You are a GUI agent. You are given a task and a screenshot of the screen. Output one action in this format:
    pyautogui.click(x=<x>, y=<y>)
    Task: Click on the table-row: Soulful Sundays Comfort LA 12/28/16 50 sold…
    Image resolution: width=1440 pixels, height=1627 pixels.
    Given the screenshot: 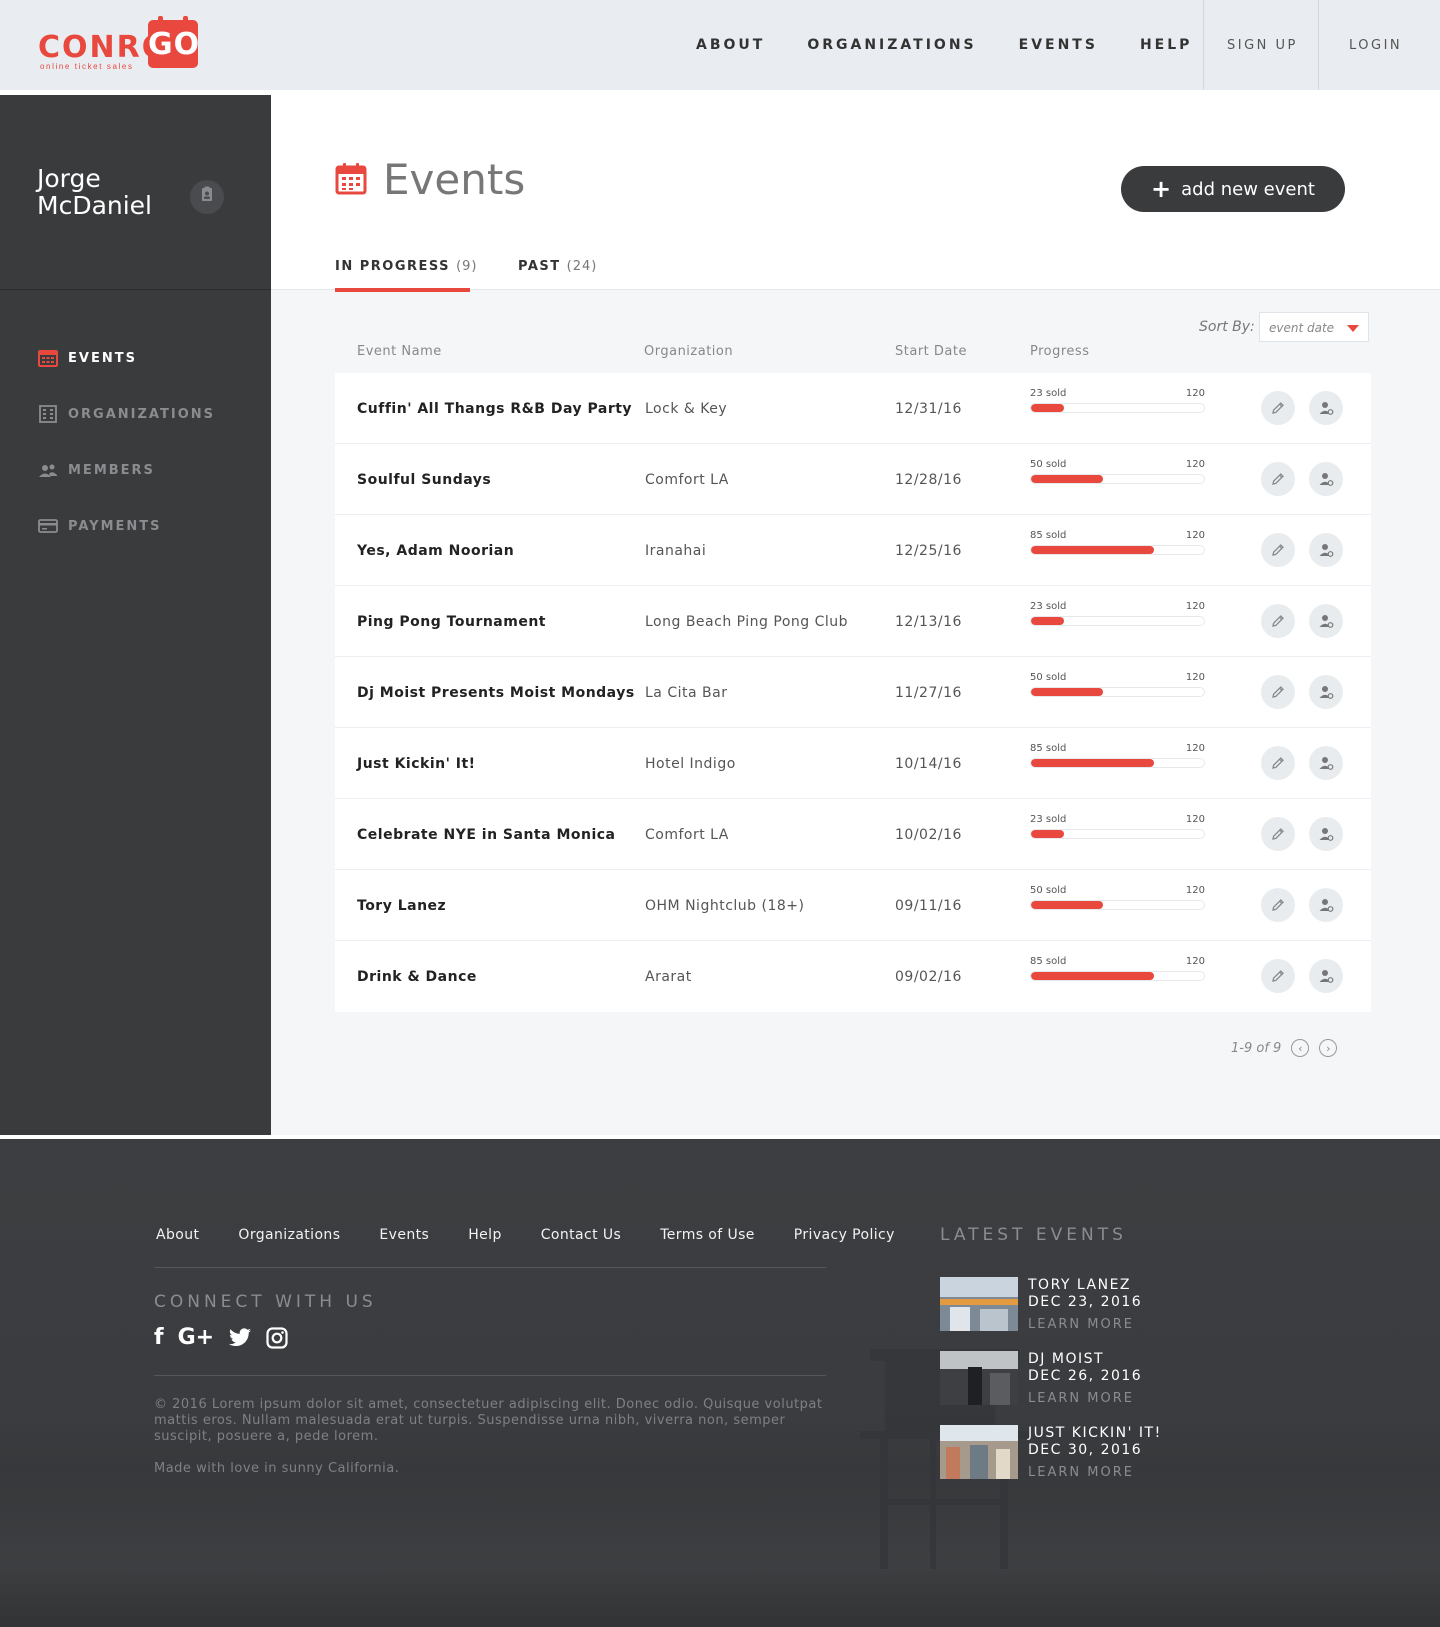 What is the action you would take?
    pyautogui.click(x=853, y=479)
    